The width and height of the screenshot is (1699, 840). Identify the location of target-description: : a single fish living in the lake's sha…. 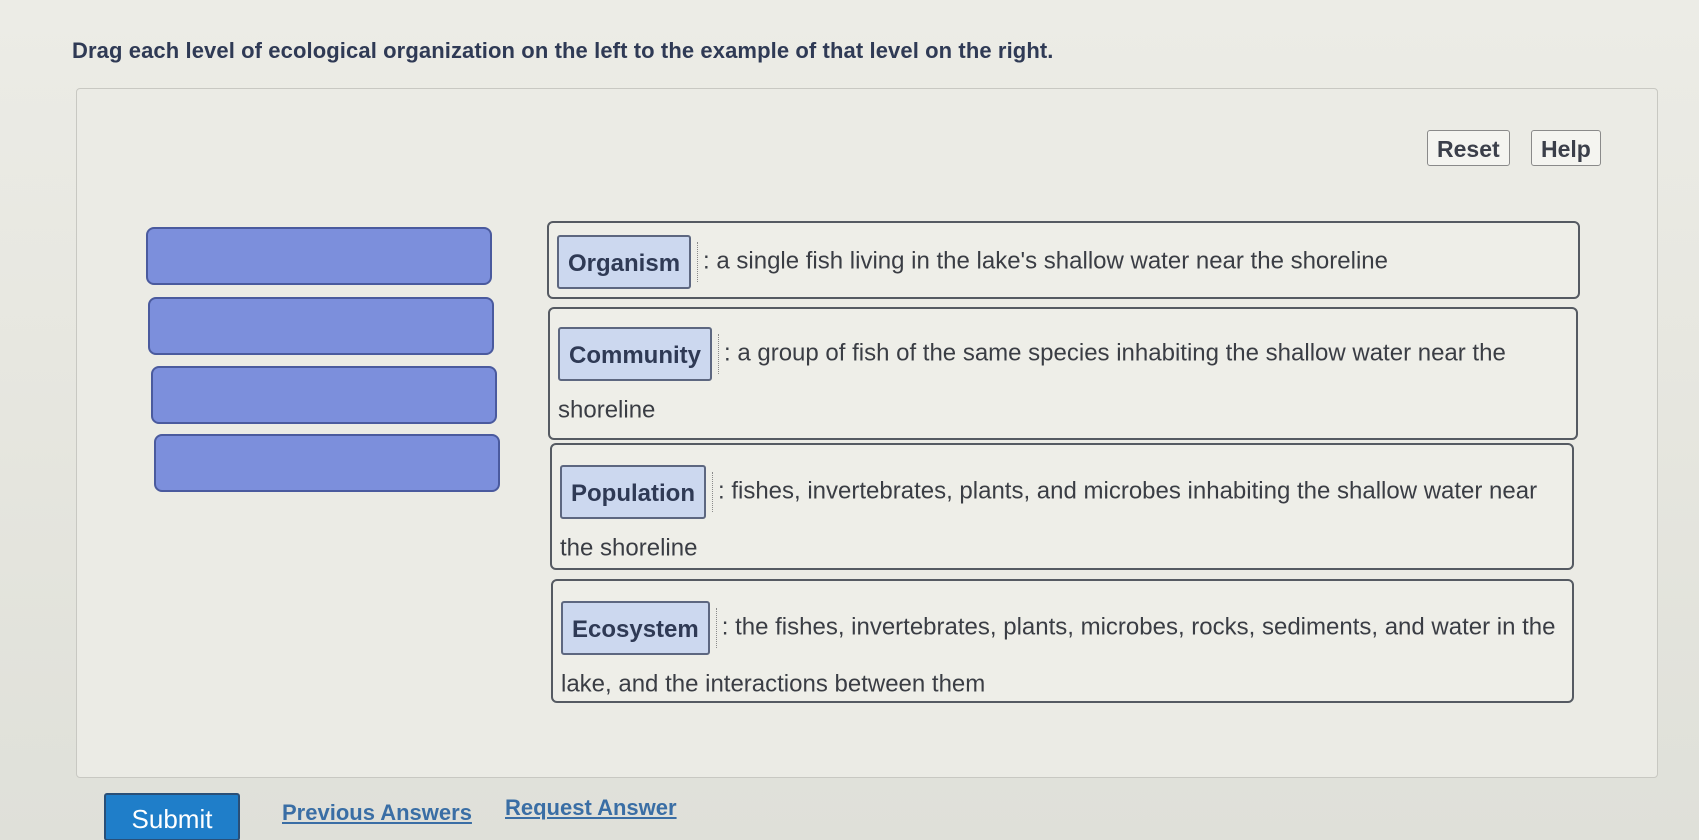
(1045, 261).